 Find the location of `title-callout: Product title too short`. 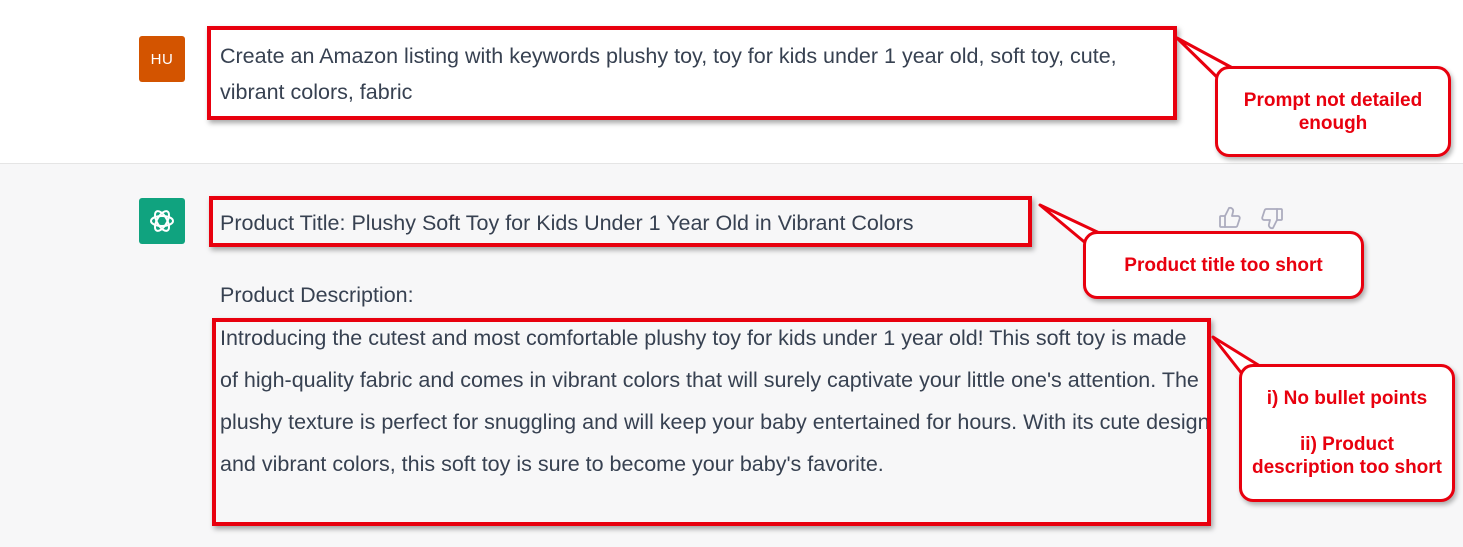

title-callout: Product title too short is located at coordinates (1223, 265).